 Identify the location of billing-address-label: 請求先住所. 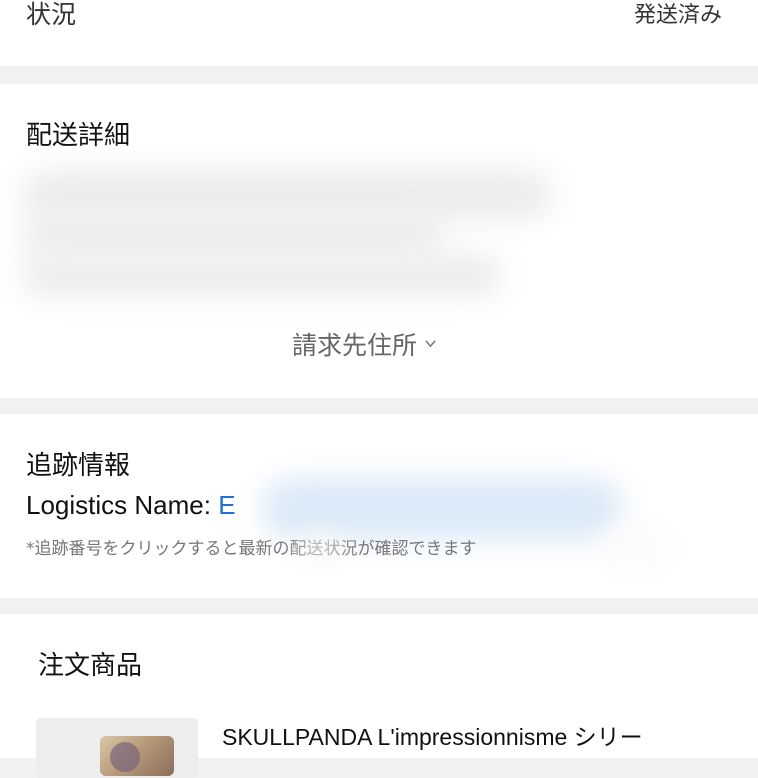
(355, 345).